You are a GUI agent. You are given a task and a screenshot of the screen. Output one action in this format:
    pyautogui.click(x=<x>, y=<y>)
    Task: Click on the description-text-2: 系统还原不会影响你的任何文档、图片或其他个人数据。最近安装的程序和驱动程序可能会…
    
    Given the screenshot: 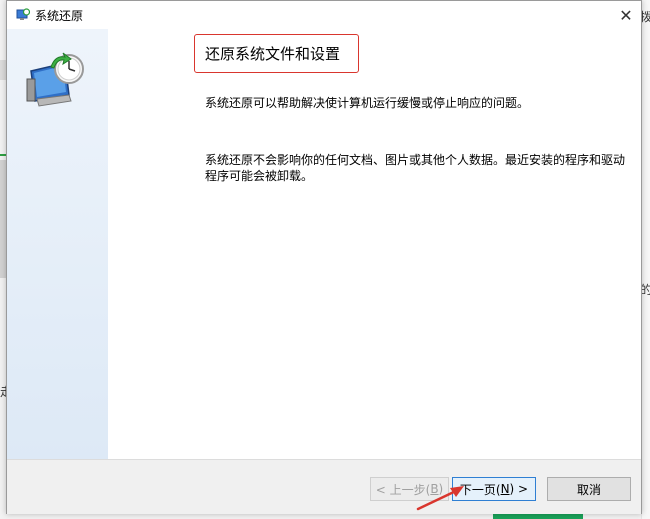 What is the action you would take?
    pyautogui.click(x=415, y=168)
    